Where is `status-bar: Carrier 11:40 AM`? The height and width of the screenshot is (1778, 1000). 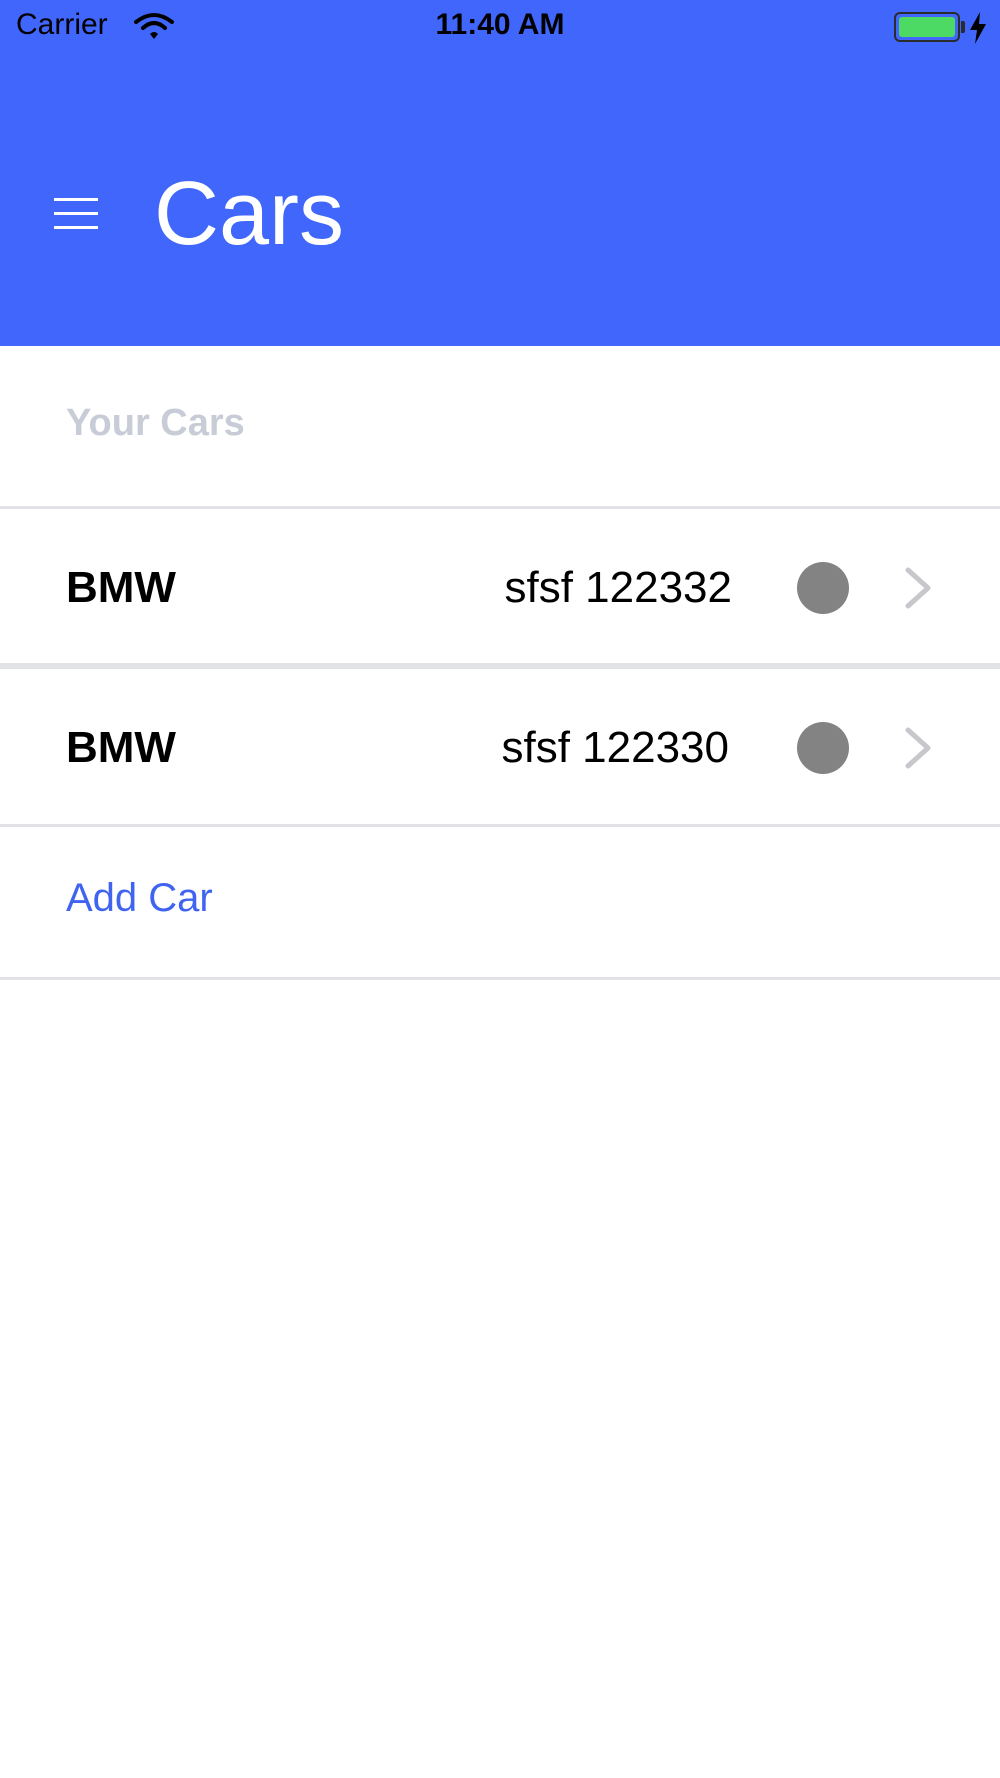 status-bar: Carrier 11:40 AM is located at coordinates (500, 28).